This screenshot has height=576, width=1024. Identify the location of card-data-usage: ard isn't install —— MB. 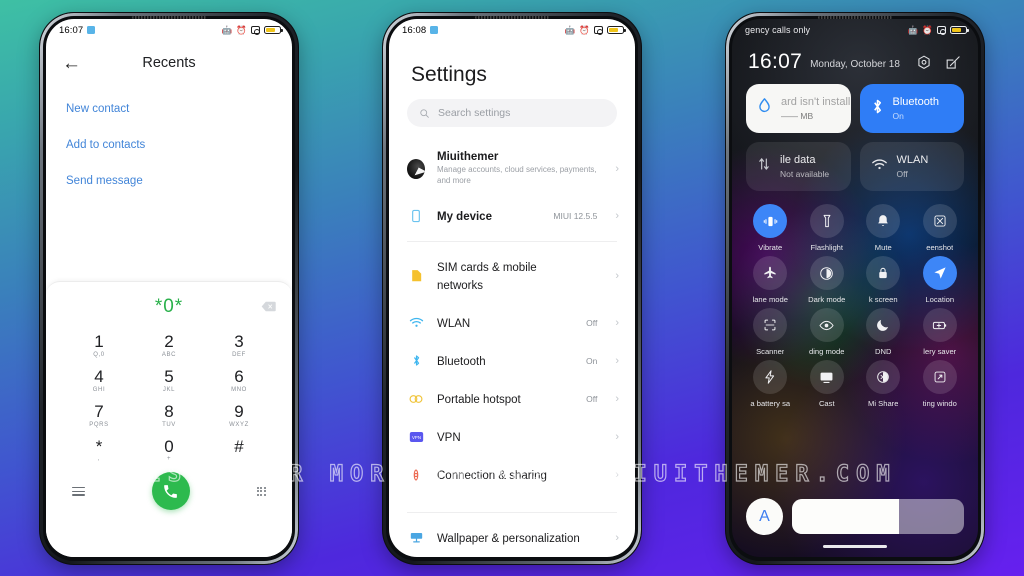
(798, 108).